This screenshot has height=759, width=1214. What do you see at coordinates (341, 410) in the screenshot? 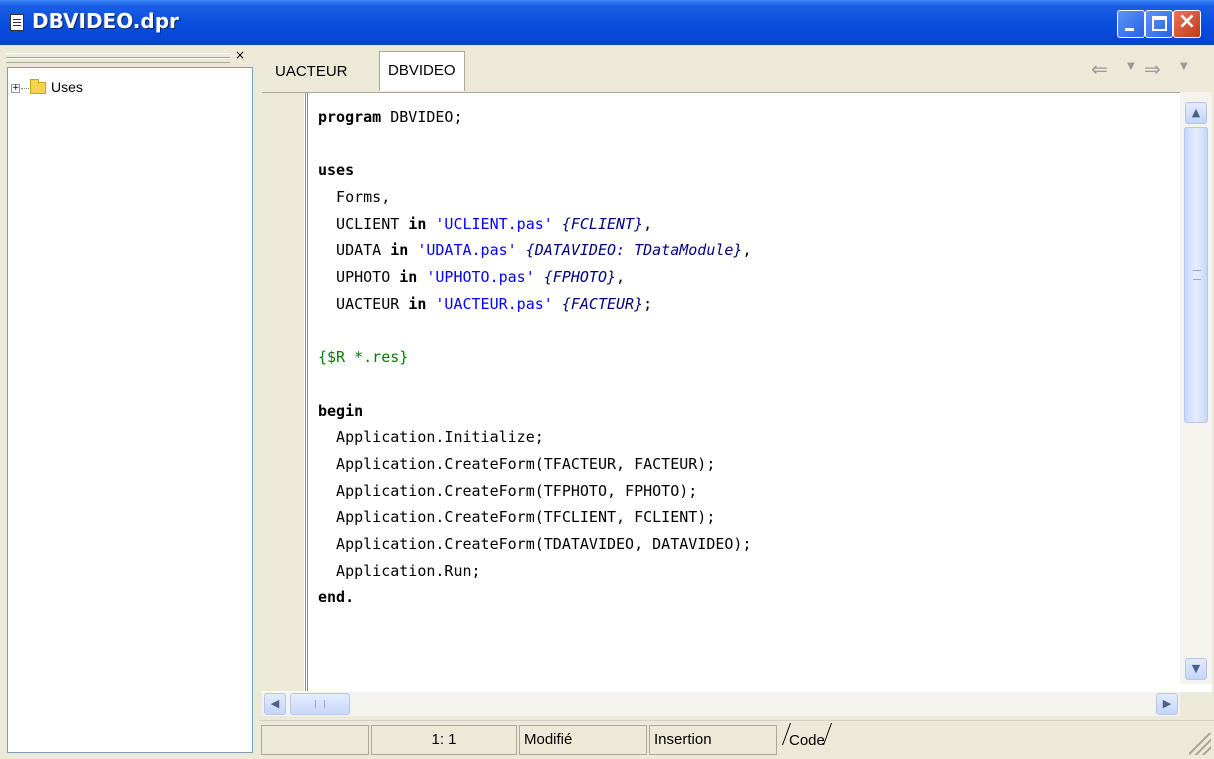
I see `code-token: begin` at bounding box center [341, 410].